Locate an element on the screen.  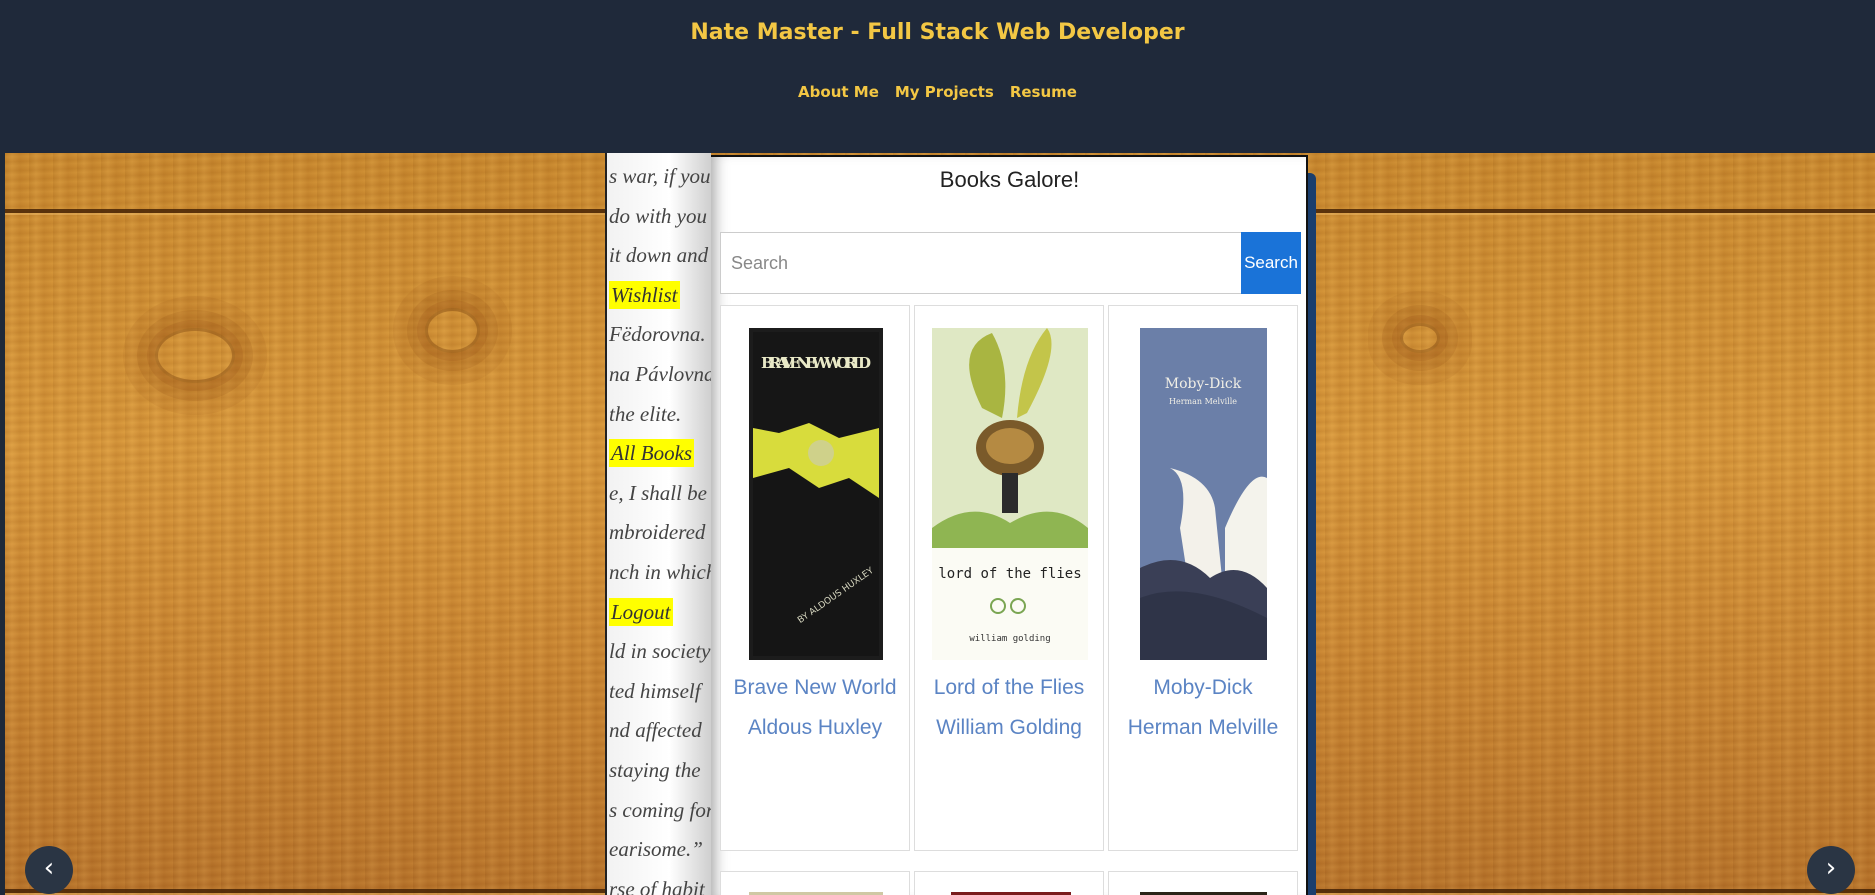
book-title: Moby-Dick is located at coordinates (1203, 688).